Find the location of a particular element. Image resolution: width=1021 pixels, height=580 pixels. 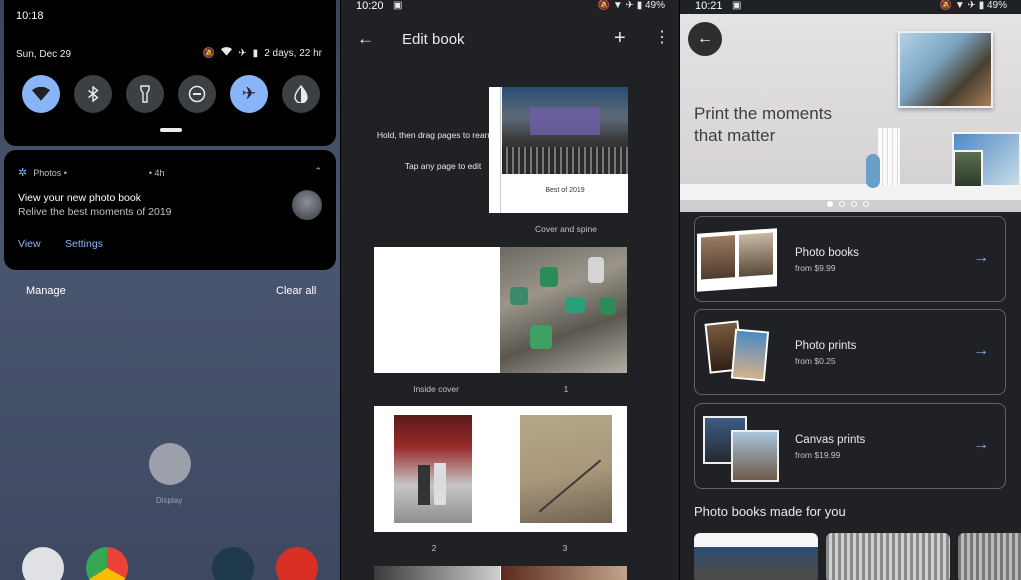

product-title: Canvas prints is located at coordinates (830, 440).